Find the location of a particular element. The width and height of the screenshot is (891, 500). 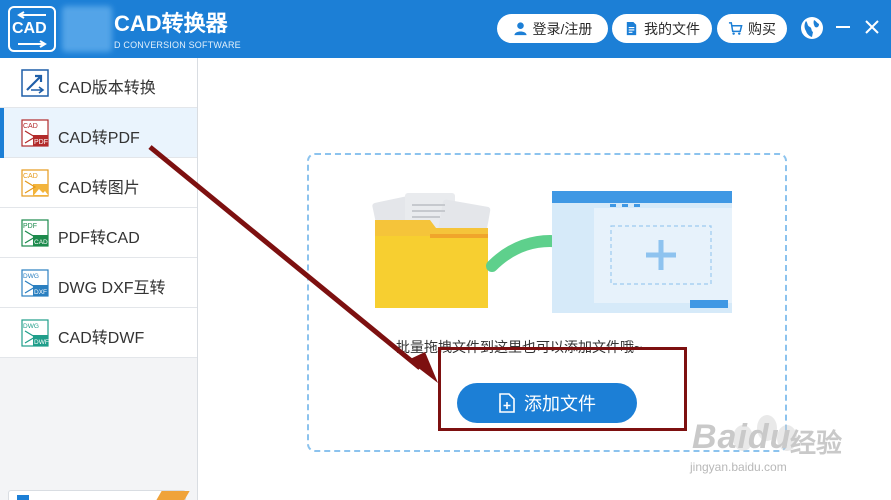

sidebar-item-dwg-dxf-convert: DWG DXF DWG DXF互转 is located at coordinates (98, 283).